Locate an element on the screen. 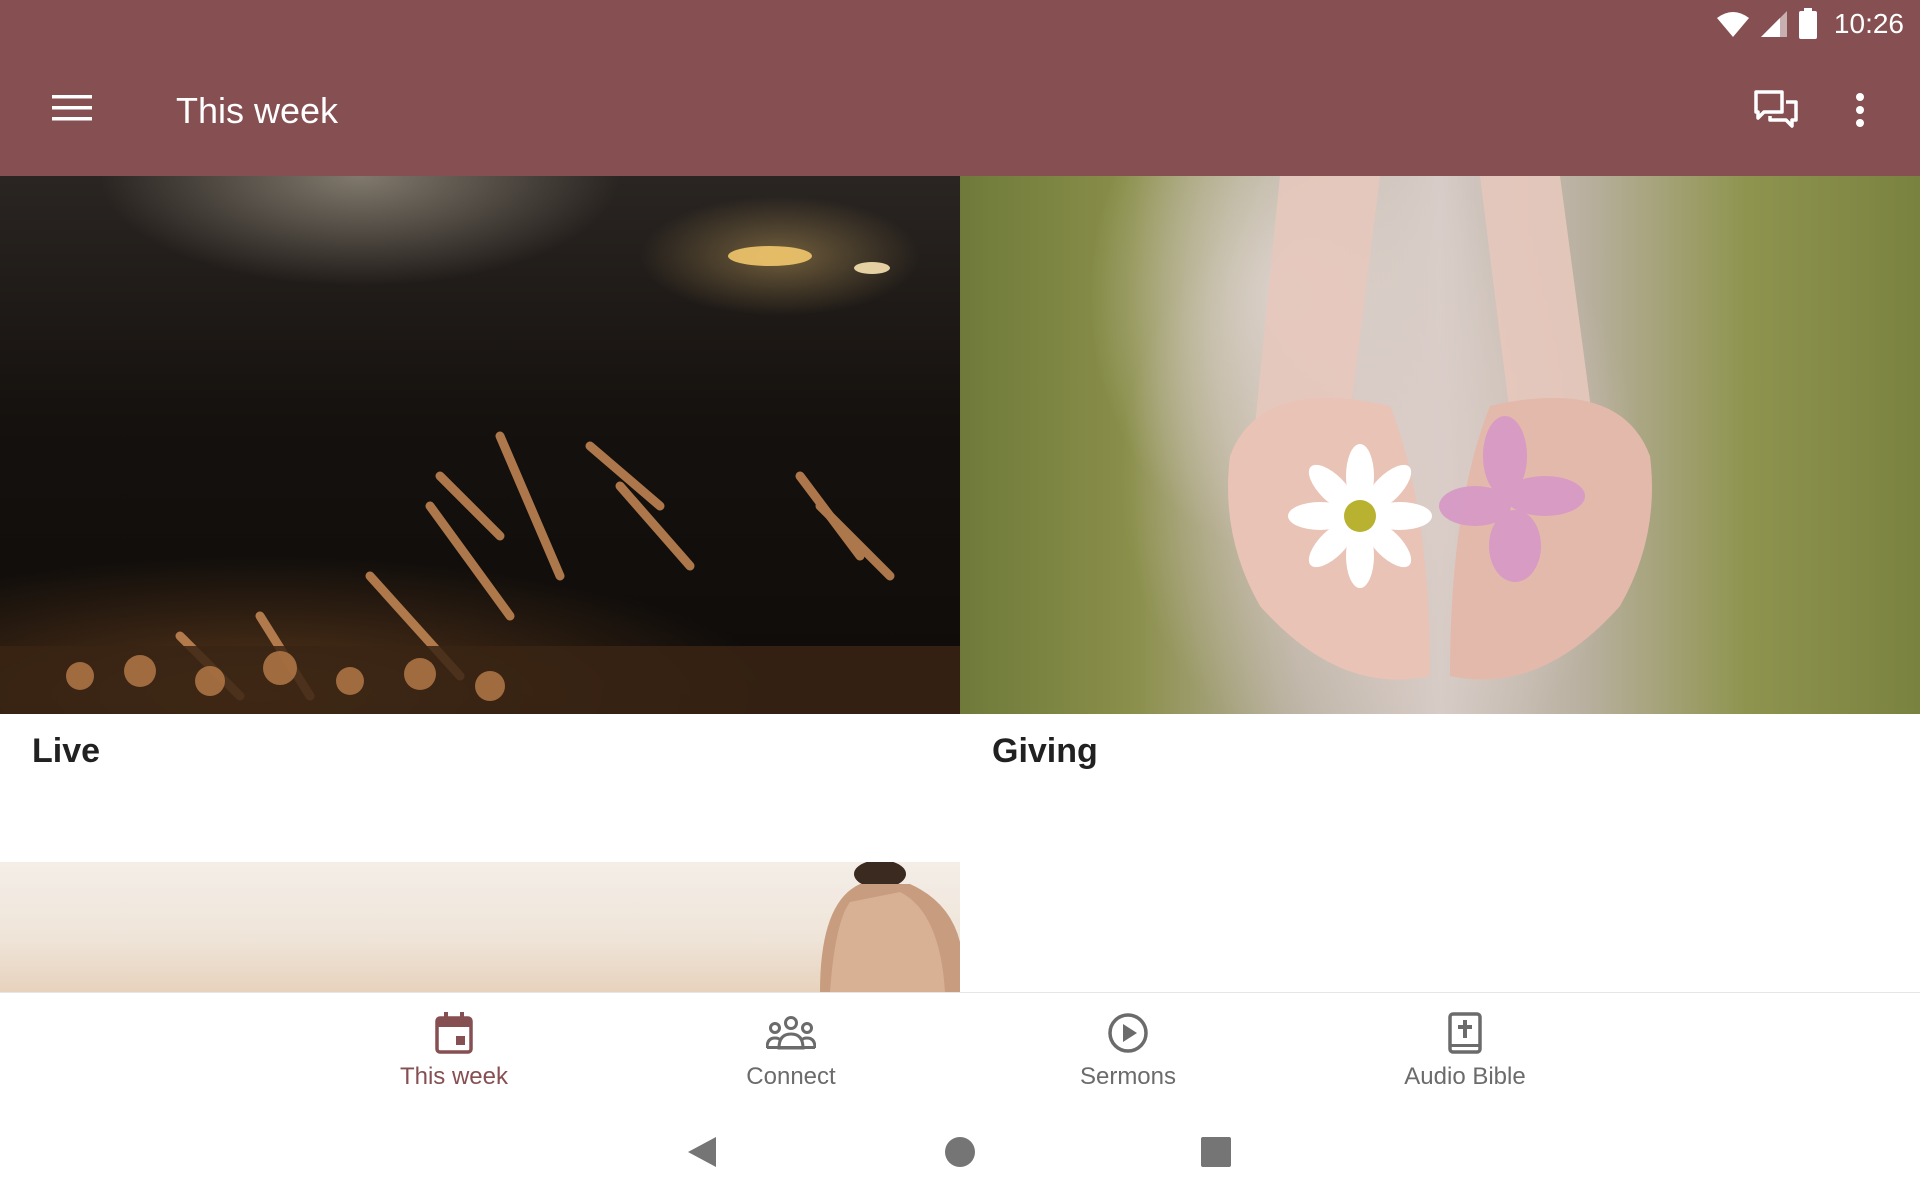  nav-connect: Connect is located at coordinates (791, 1048).